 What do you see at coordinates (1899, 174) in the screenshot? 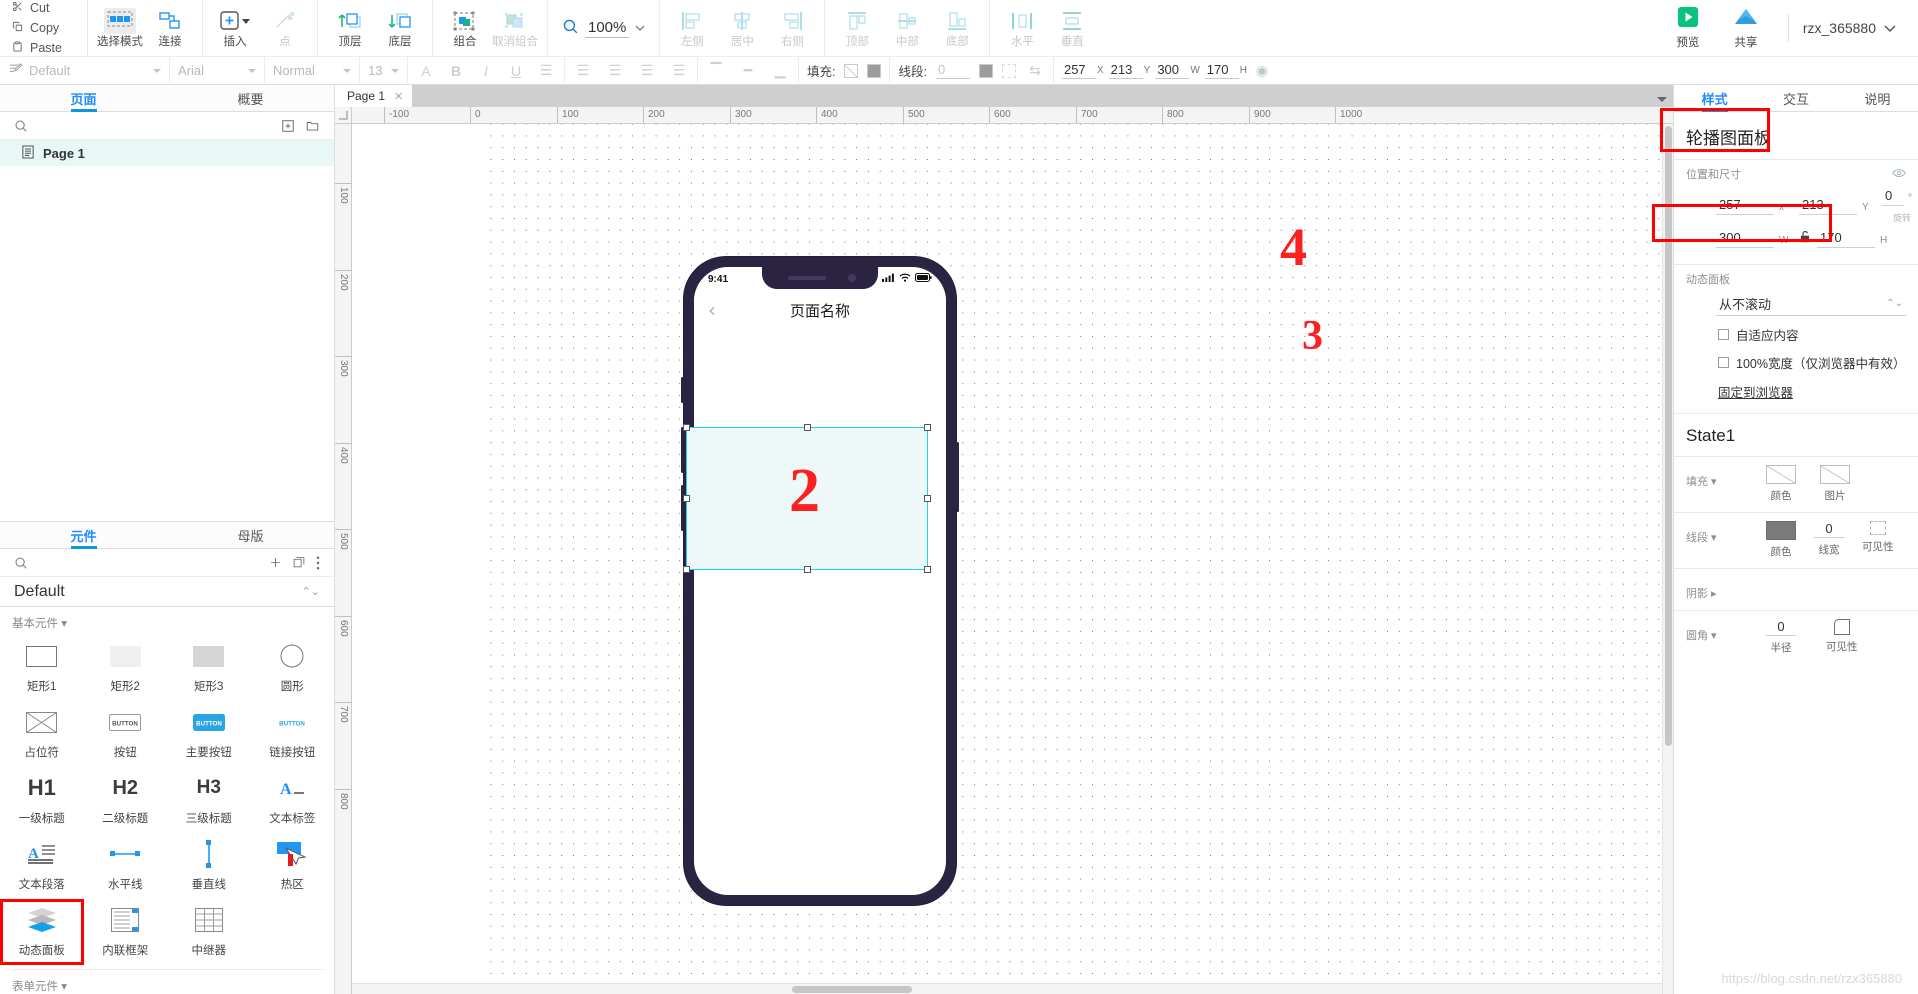
I see `eye-icon` at bounding box center [1899, 174].